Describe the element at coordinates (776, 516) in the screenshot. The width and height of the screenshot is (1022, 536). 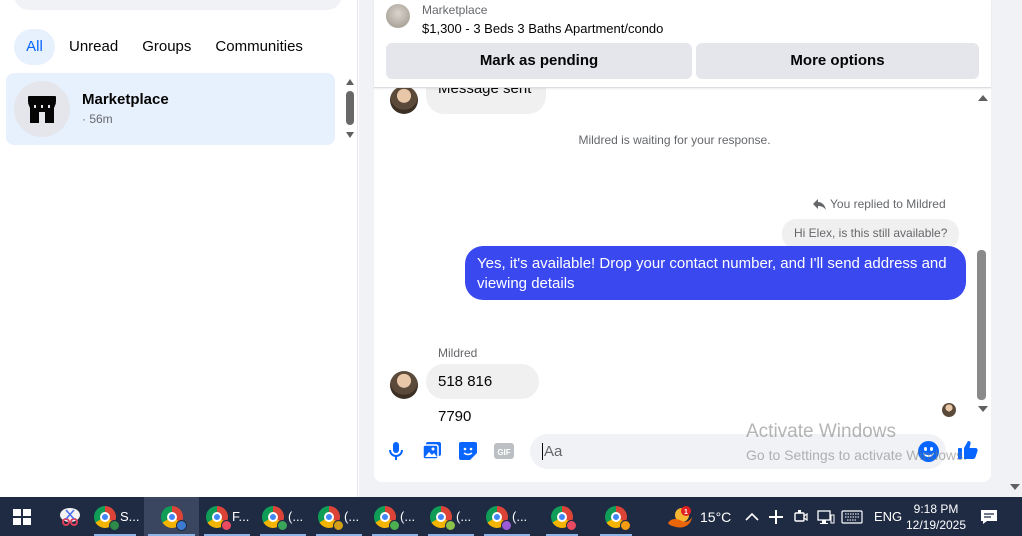
I see `plus-icon` at that location.